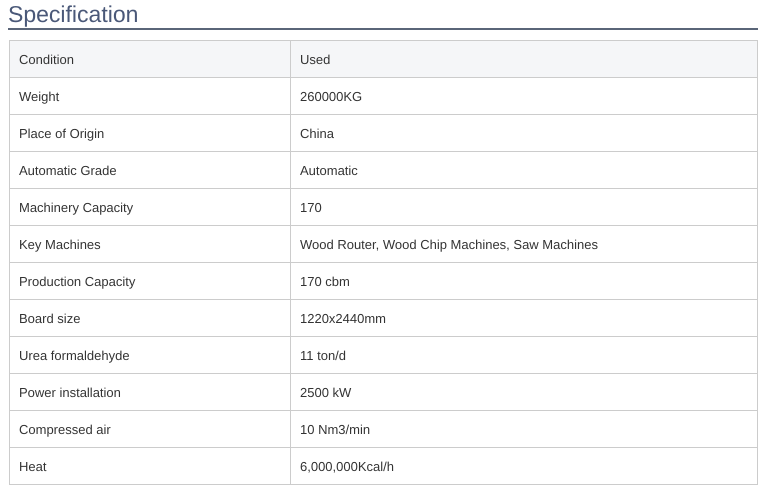 The width and height of the screenshot is (769, 491). I want to click on table-cell: Power installation, so click(150, 392).